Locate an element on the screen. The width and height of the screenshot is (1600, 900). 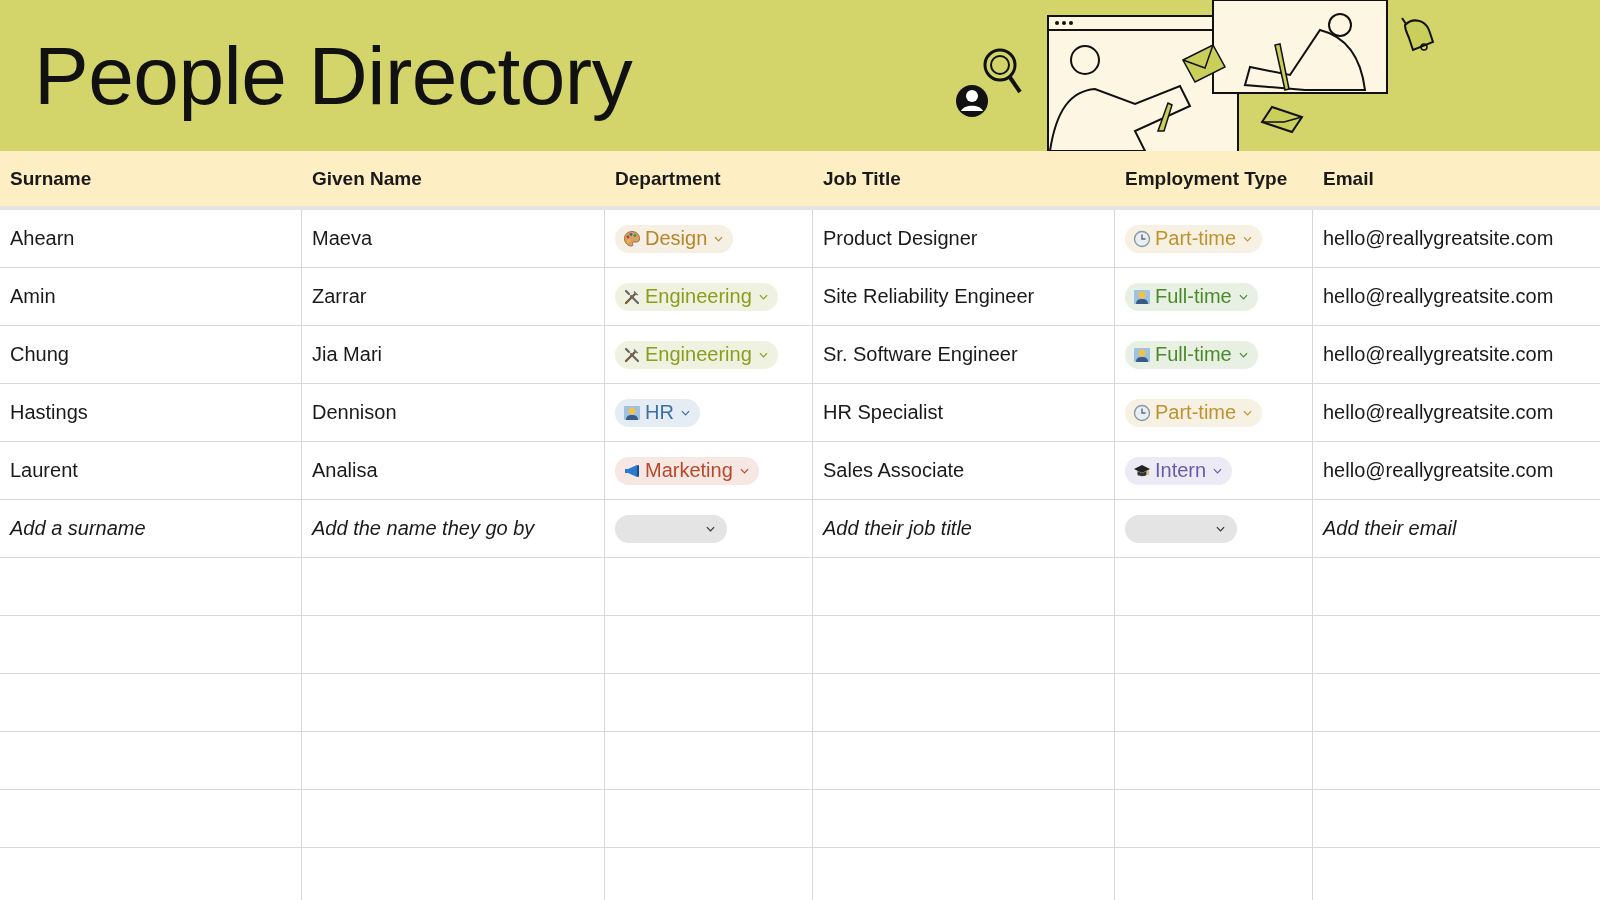
table-cell: Jia Mari is located at coordinates (347, 354).